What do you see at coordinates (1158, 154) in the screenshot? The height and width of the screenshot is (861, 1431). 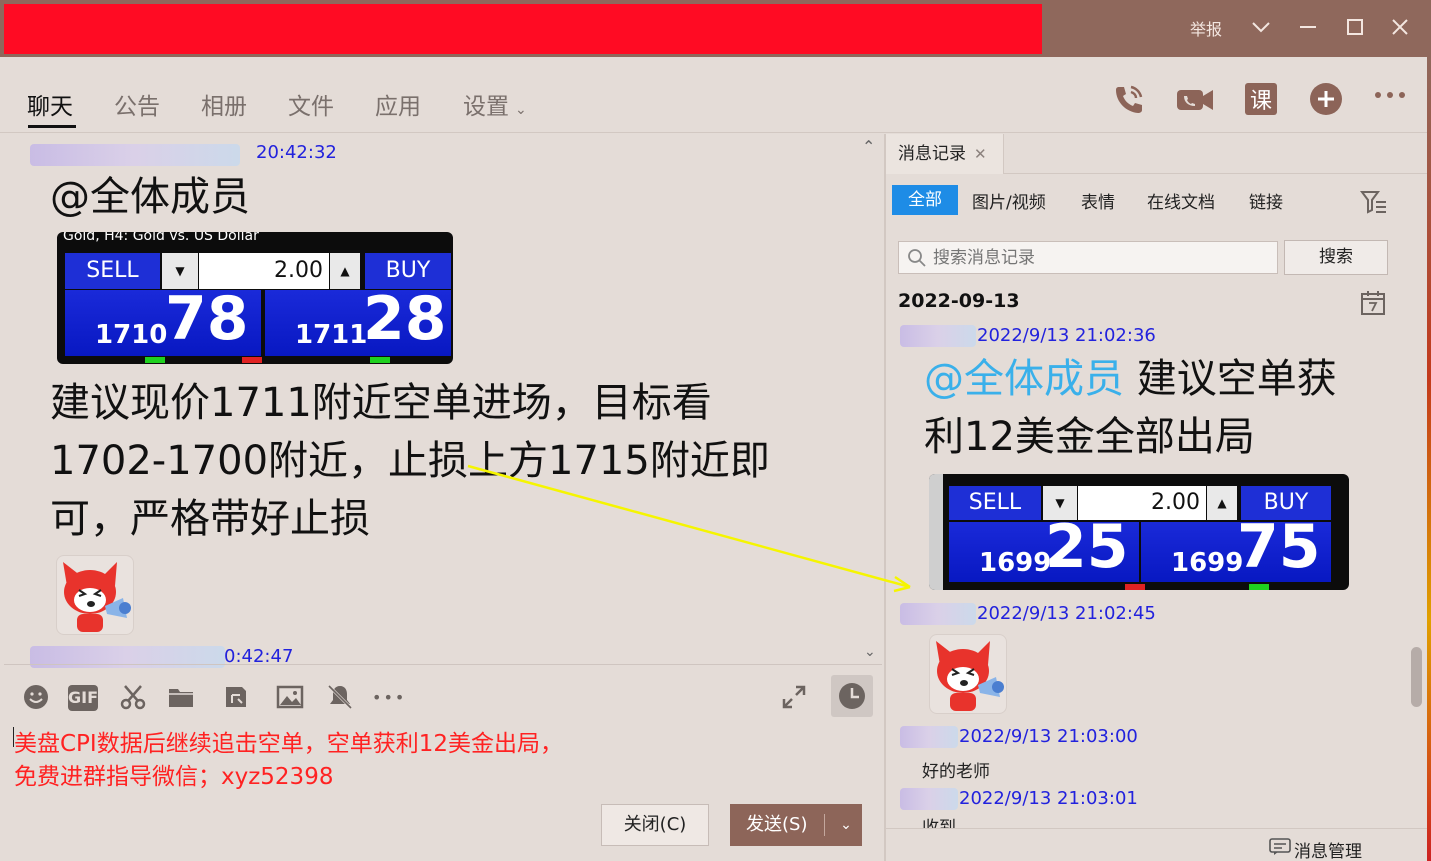 I see `history-tabs: 消息记录 ✕` at bounding box center [1158, 154].